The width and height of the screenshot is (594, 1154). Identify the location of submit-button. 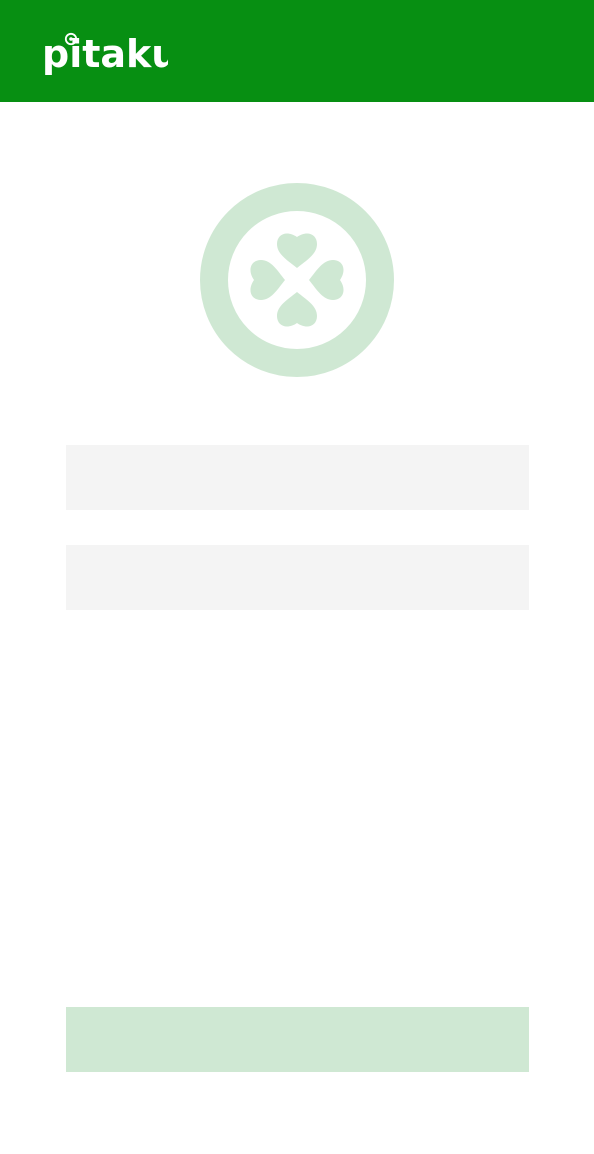
(297, 1039).